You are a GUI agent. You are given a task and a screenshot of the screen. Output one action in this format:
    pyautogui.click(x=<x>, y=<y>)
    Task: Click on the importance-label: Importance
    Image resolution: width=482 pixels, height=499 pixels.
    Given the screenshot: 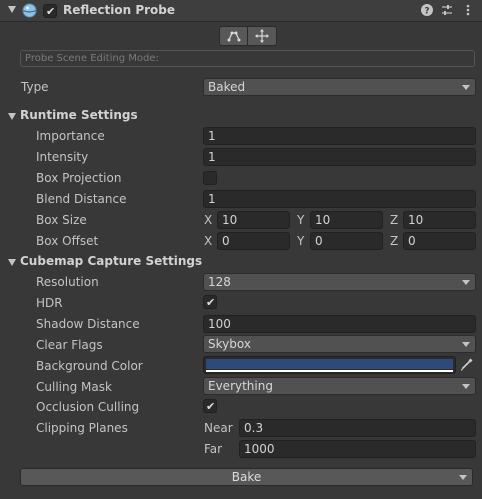 What is the action you would take?
    pyautogui.click(x=70, y=136)
    